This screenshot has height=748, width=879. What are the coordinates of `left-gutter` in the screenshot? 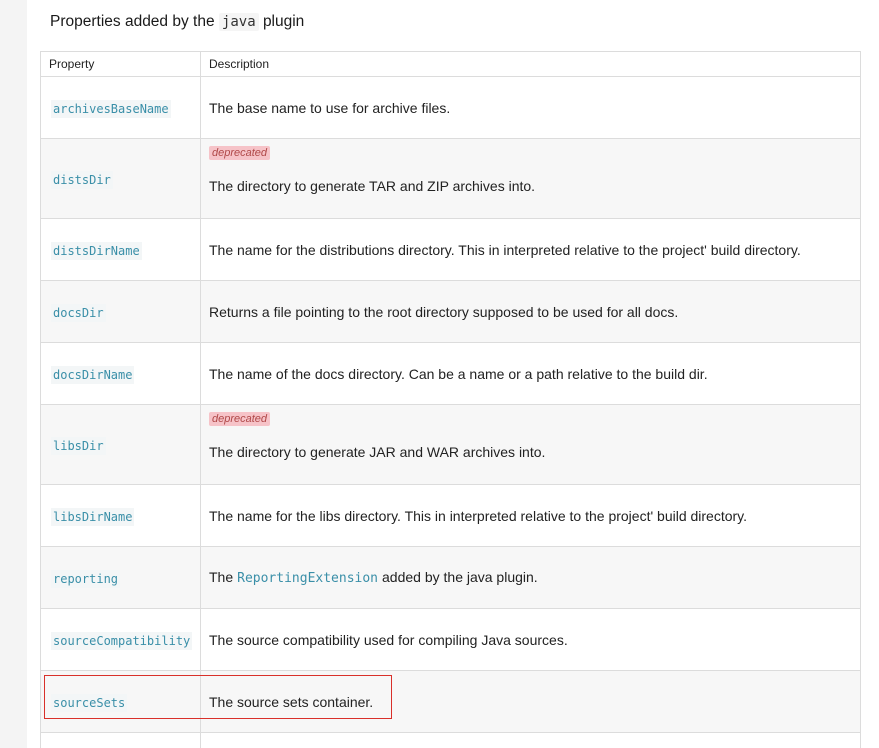 It's located at (13, 374).